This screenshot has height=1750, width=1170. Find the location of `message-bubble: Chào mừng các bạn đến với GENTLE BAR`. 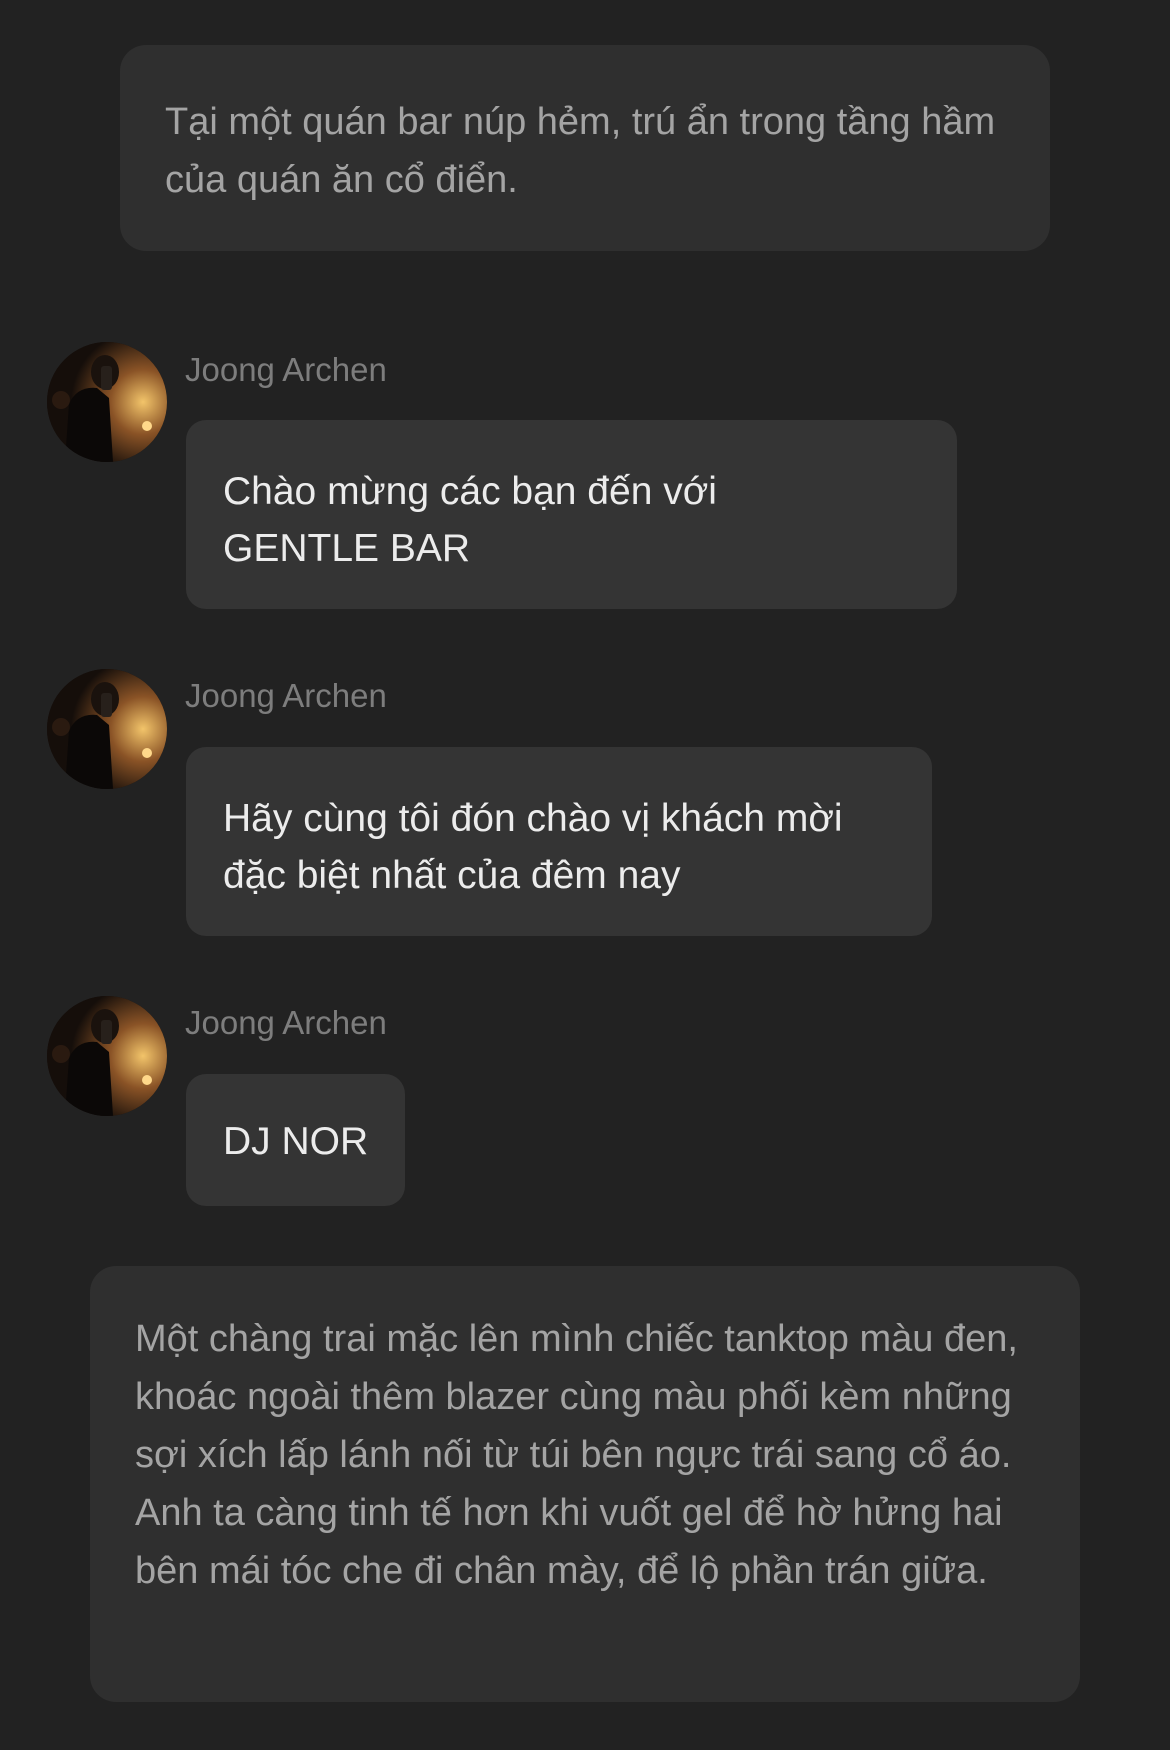

message-bubble: Chào mừng các bạn đến với GENTLE BAR is located at coordinates (571, 514).